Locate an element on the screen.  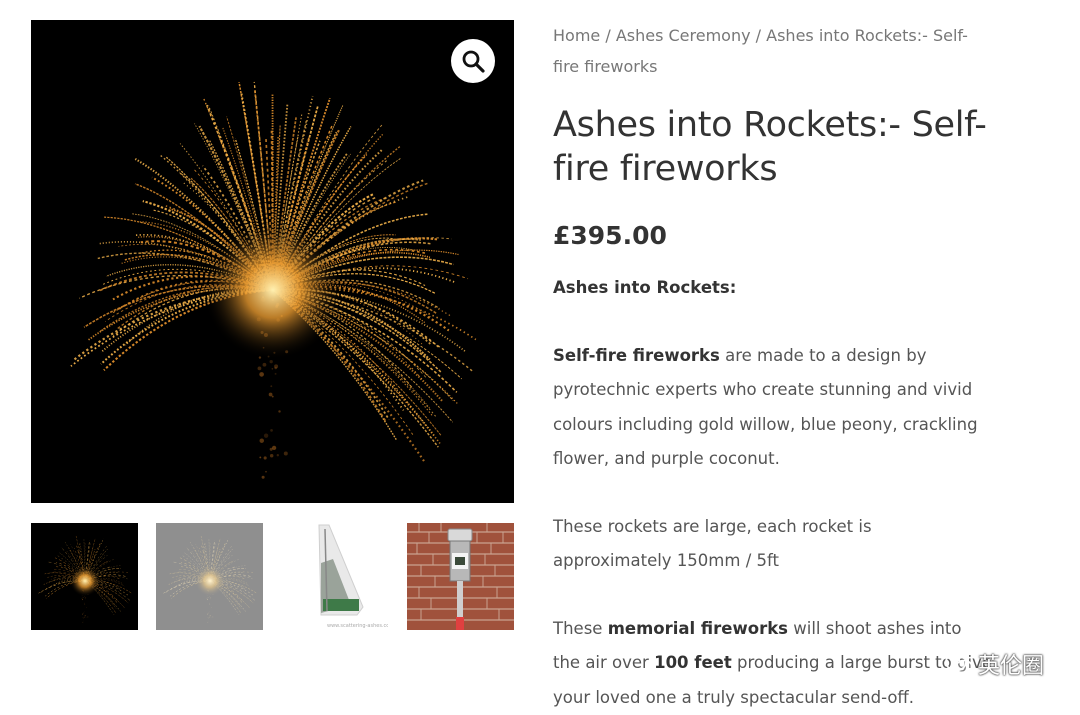
description-bold-text: memorial fireworks is located at coordinates (698, 628).